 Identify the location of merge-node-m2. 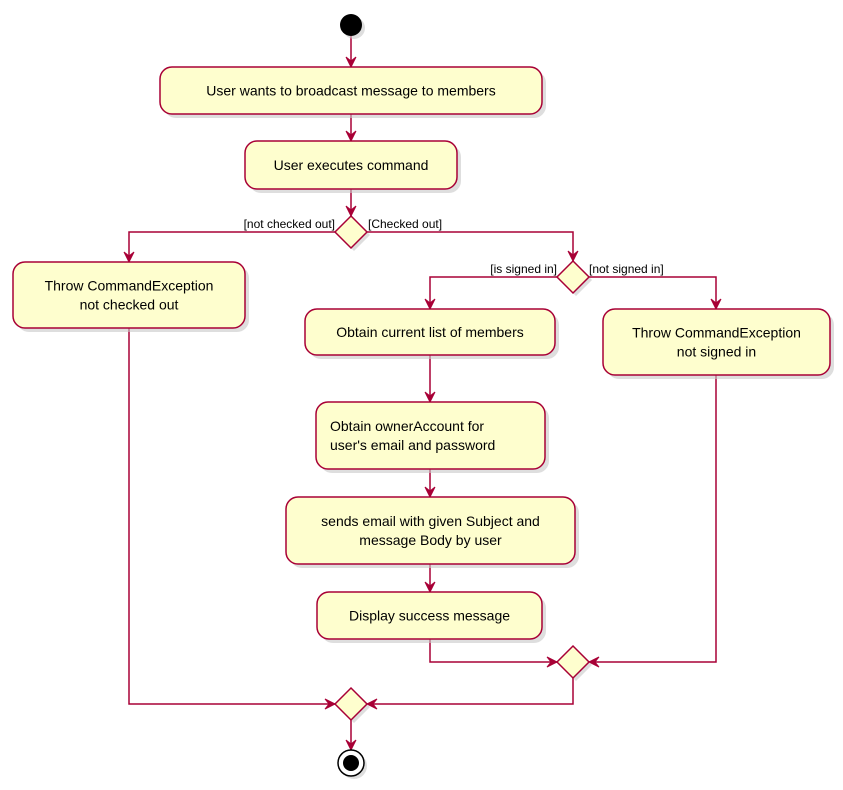
(351, 704).